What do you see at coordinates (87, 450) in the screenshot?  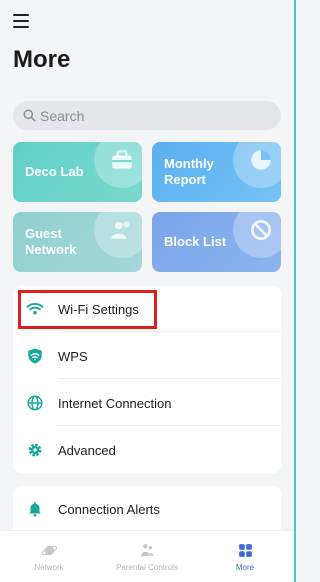 I see `menu-item-label: Advanced` at bounding box center [87, 450].